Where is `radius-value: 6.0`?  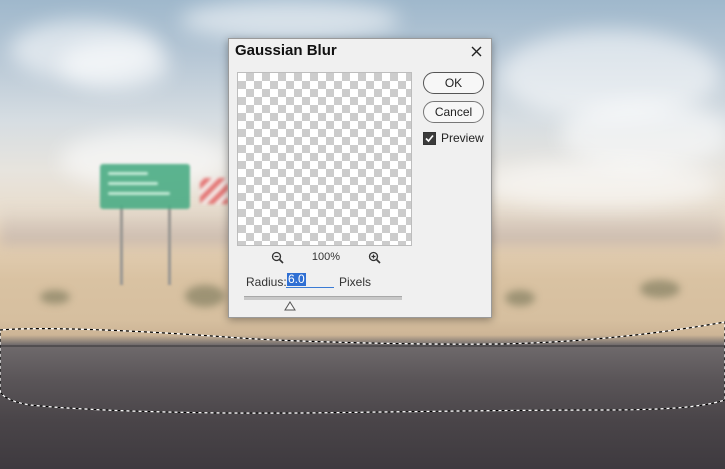 radius-value: 6.0 is located at coordinates (296, 279).